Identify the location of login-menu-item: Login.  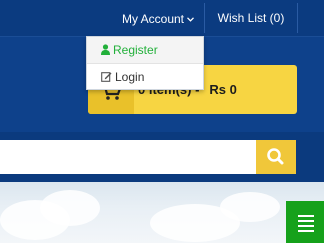
(145, 77).